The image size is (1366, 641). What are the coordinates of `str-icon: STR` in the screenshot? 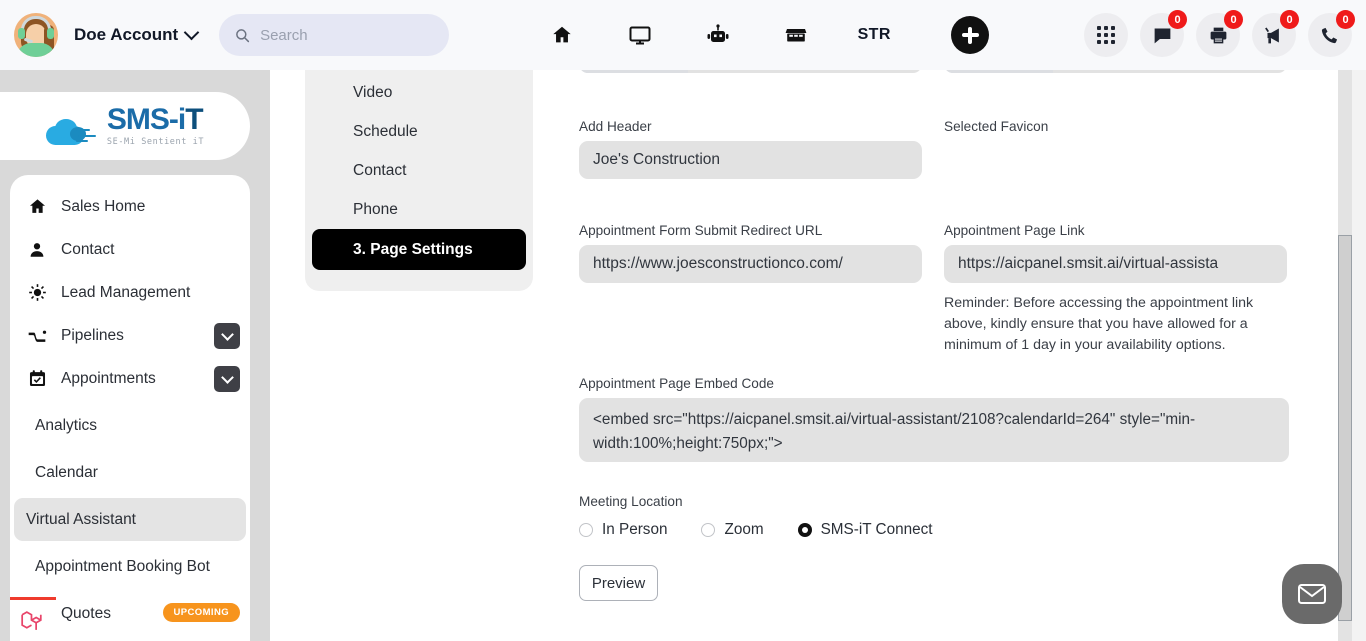 It's located at (874, 35).